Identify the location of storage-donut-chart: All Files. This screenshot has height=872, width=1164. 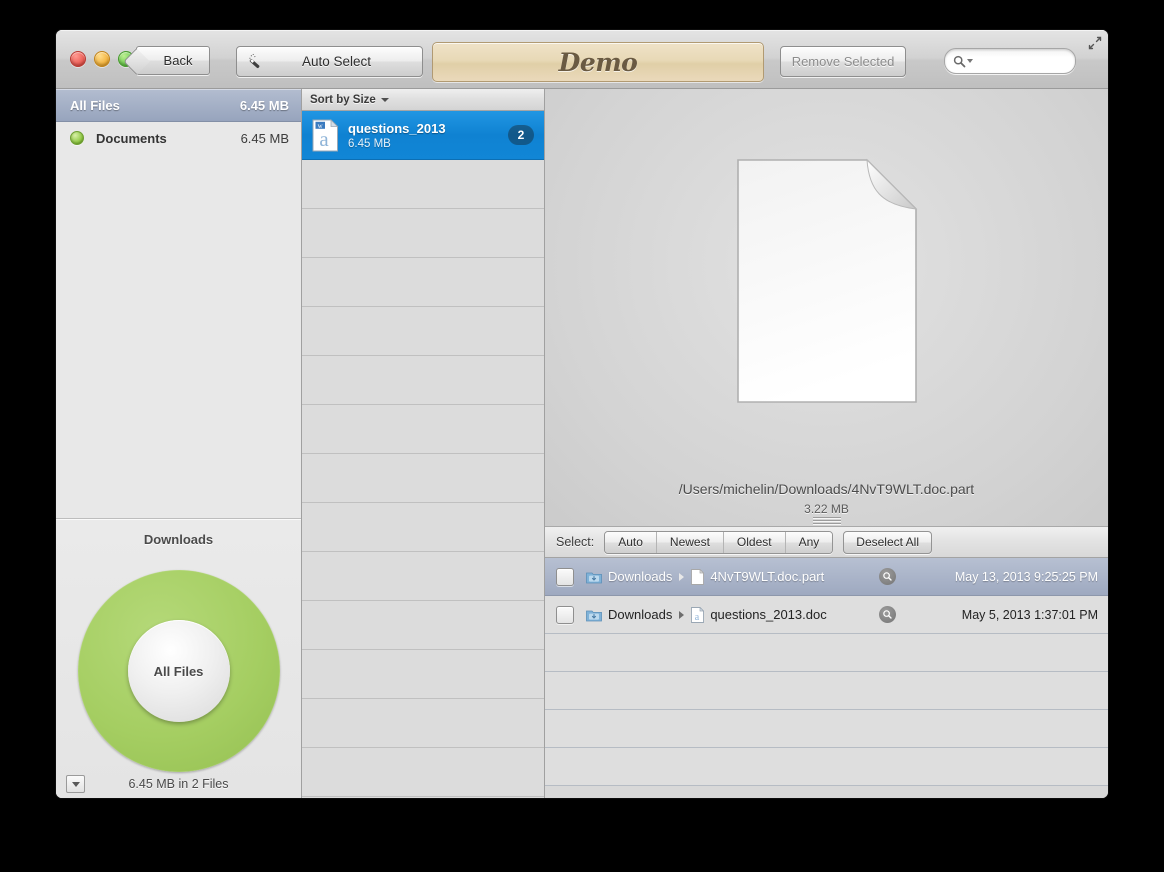
(178, 671).